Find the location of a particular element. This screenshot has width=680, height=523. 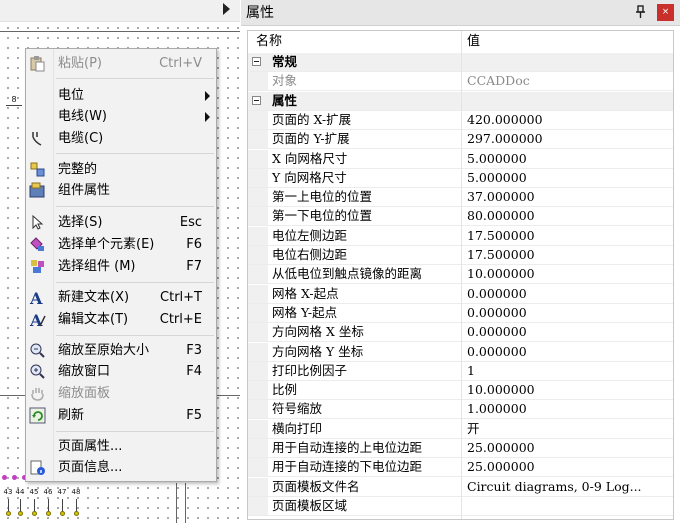

menu-item-select-single: 选择单个元素(E) F6 is located at coordinates (121, 244).